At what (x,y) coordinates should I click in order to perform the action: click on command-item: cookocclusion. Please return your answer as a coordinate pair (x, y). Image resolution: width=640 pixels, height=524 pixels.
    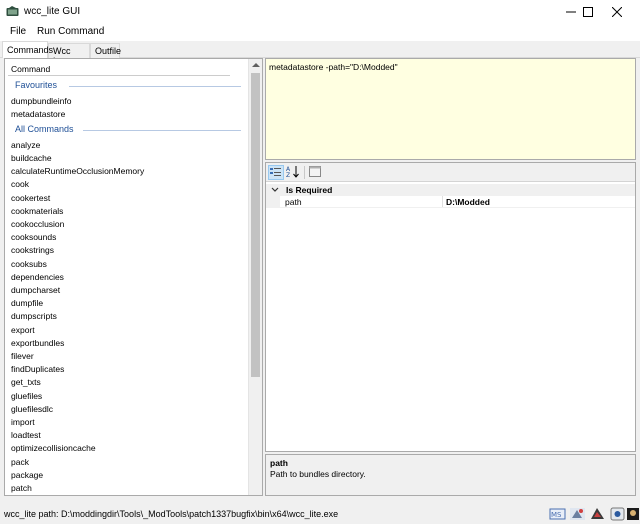
    Looking at the image, I should click on (37, 224).